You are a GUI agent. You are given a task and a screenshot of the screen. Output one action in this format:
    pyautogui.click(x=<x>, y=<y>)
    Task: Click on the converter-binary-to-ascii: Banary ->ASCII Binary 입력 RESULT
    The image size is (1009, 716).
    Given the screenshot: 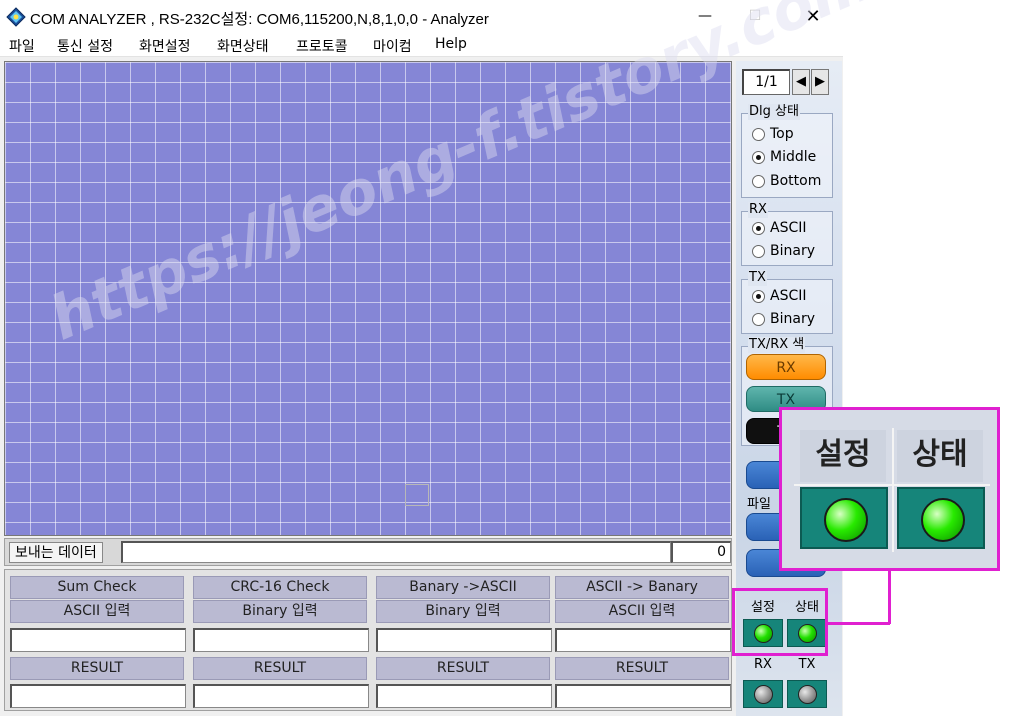 What is the action you would take?
    pyautogui.click(x=465, y=642)
    